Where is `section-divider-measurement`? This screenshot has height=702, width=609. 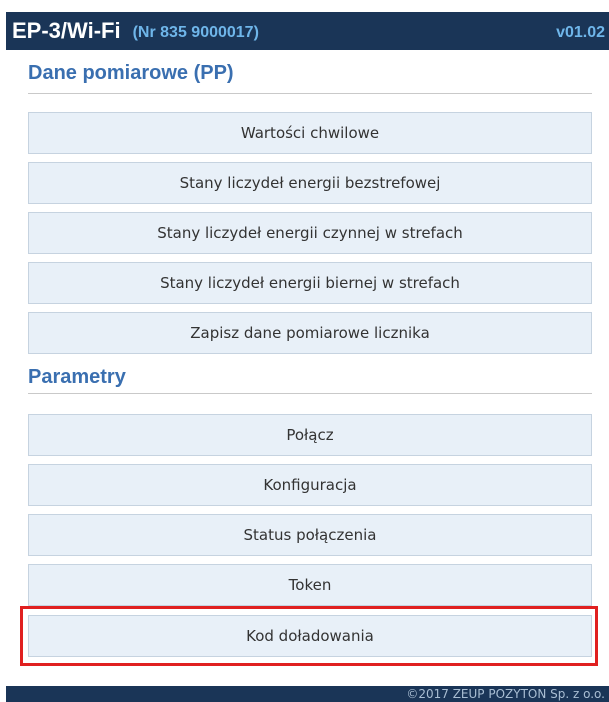
section-divider-measurement is located at coordinates (310, 93).